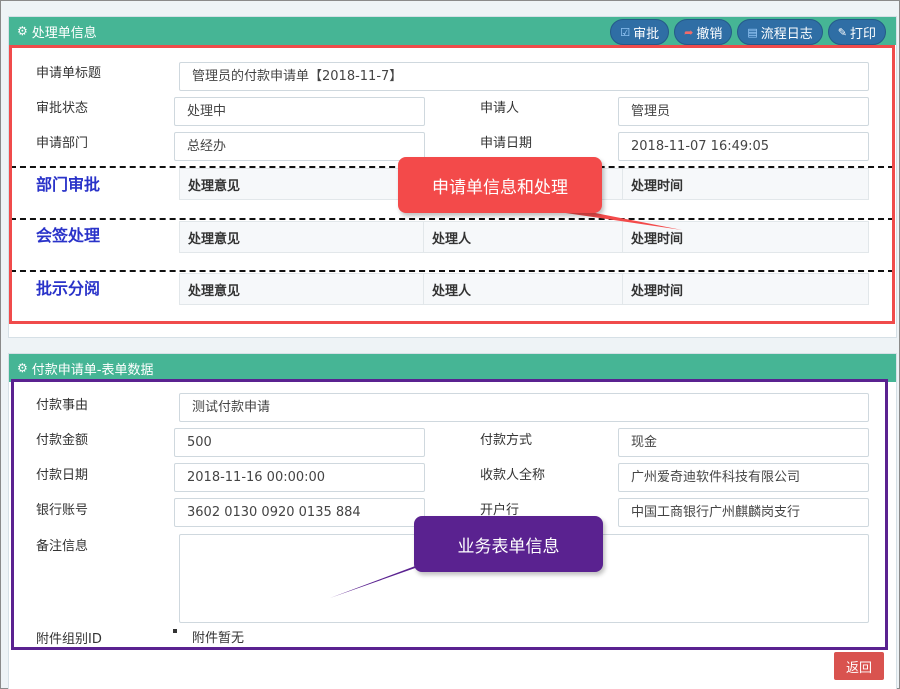  Describe the element at coordinates (646, 34) in the screenshot. I see `approve-label: 审批` at that location.